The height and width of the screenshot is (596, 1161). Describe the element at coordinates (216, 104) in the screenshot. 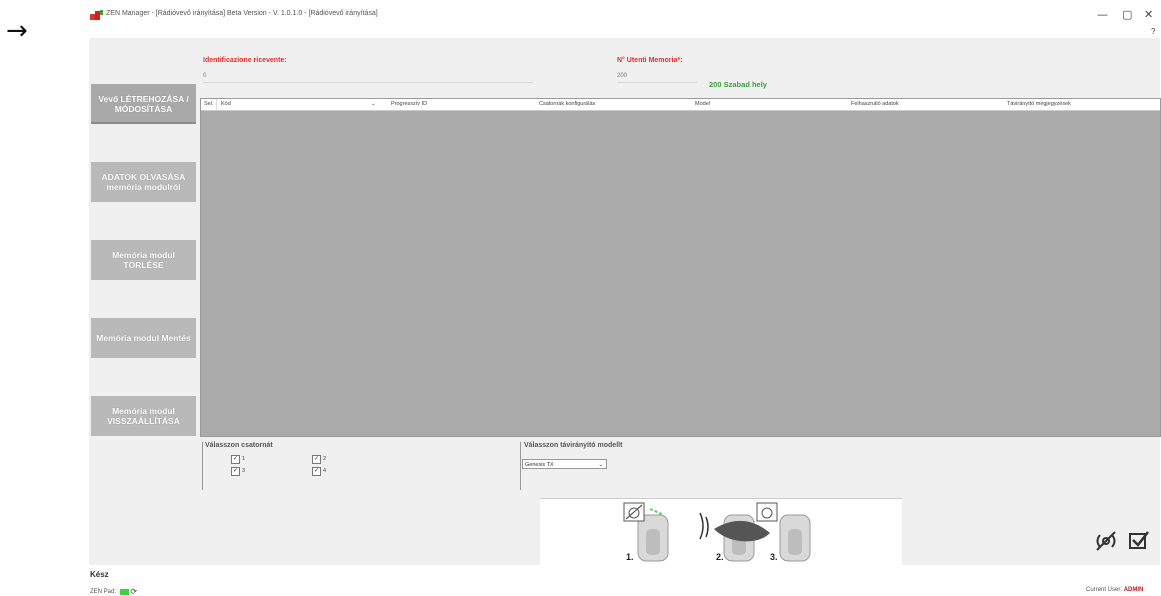

I see `column-separator` at that location.